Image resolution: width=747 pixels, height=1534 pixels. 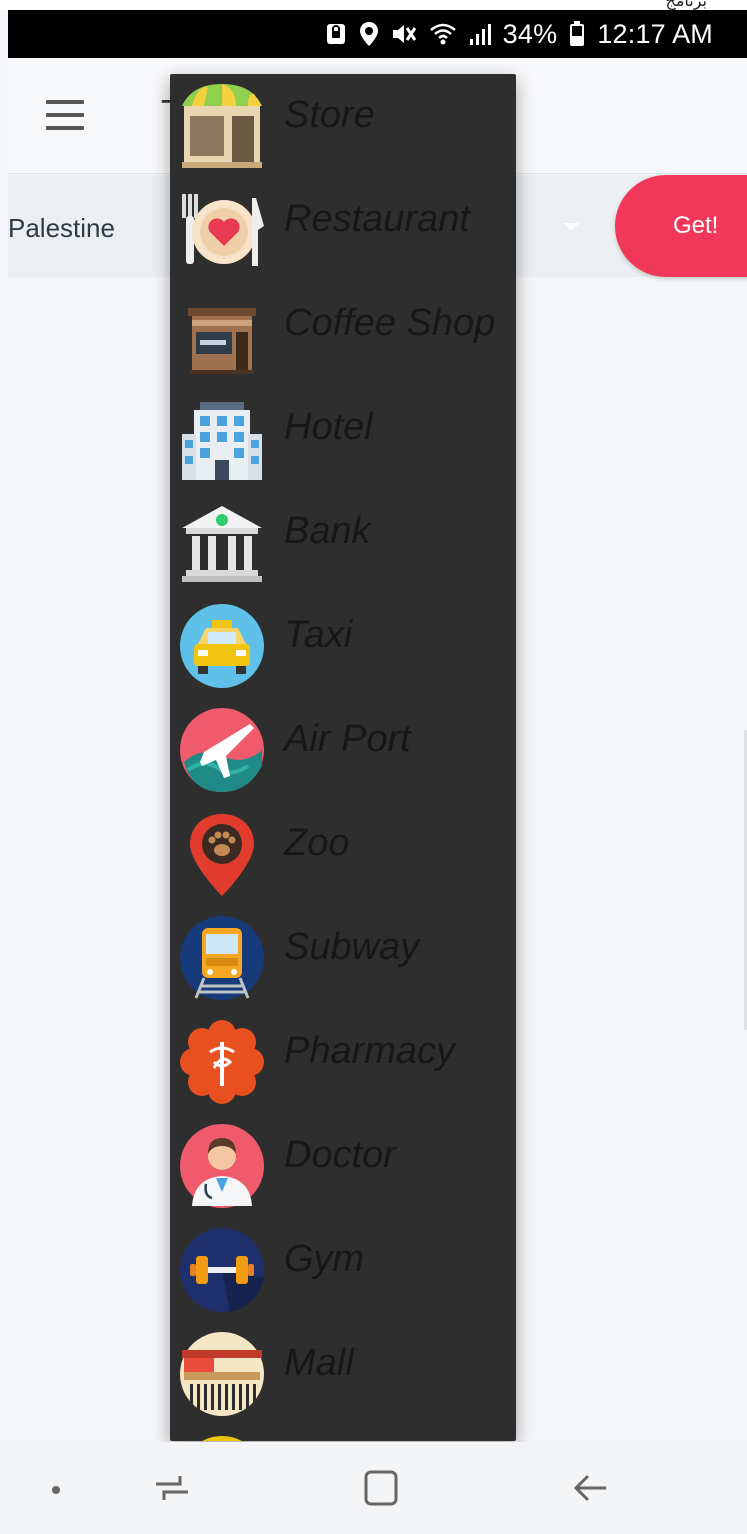 I want to click on dropdown-item-coffee-shop: Coffee Shop, so click(x=343, y=334).